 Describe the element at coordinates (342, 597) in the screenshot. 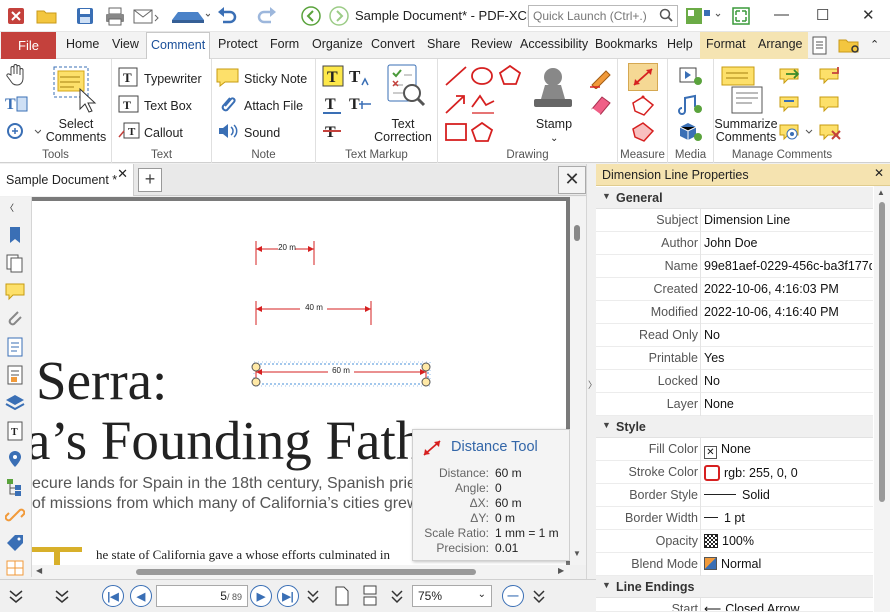

I see `single-page-view-icon` at that location.